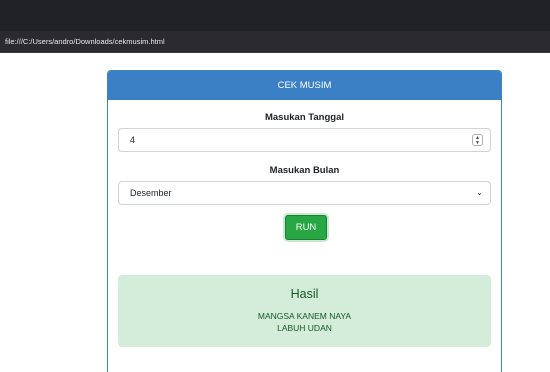 The height and width of the screenshot is (372, 550). Describe the element at coordinates (304, 316) in the screenshot. I see `result-mangsa: MANGSA KANEM NAYA` at that location.